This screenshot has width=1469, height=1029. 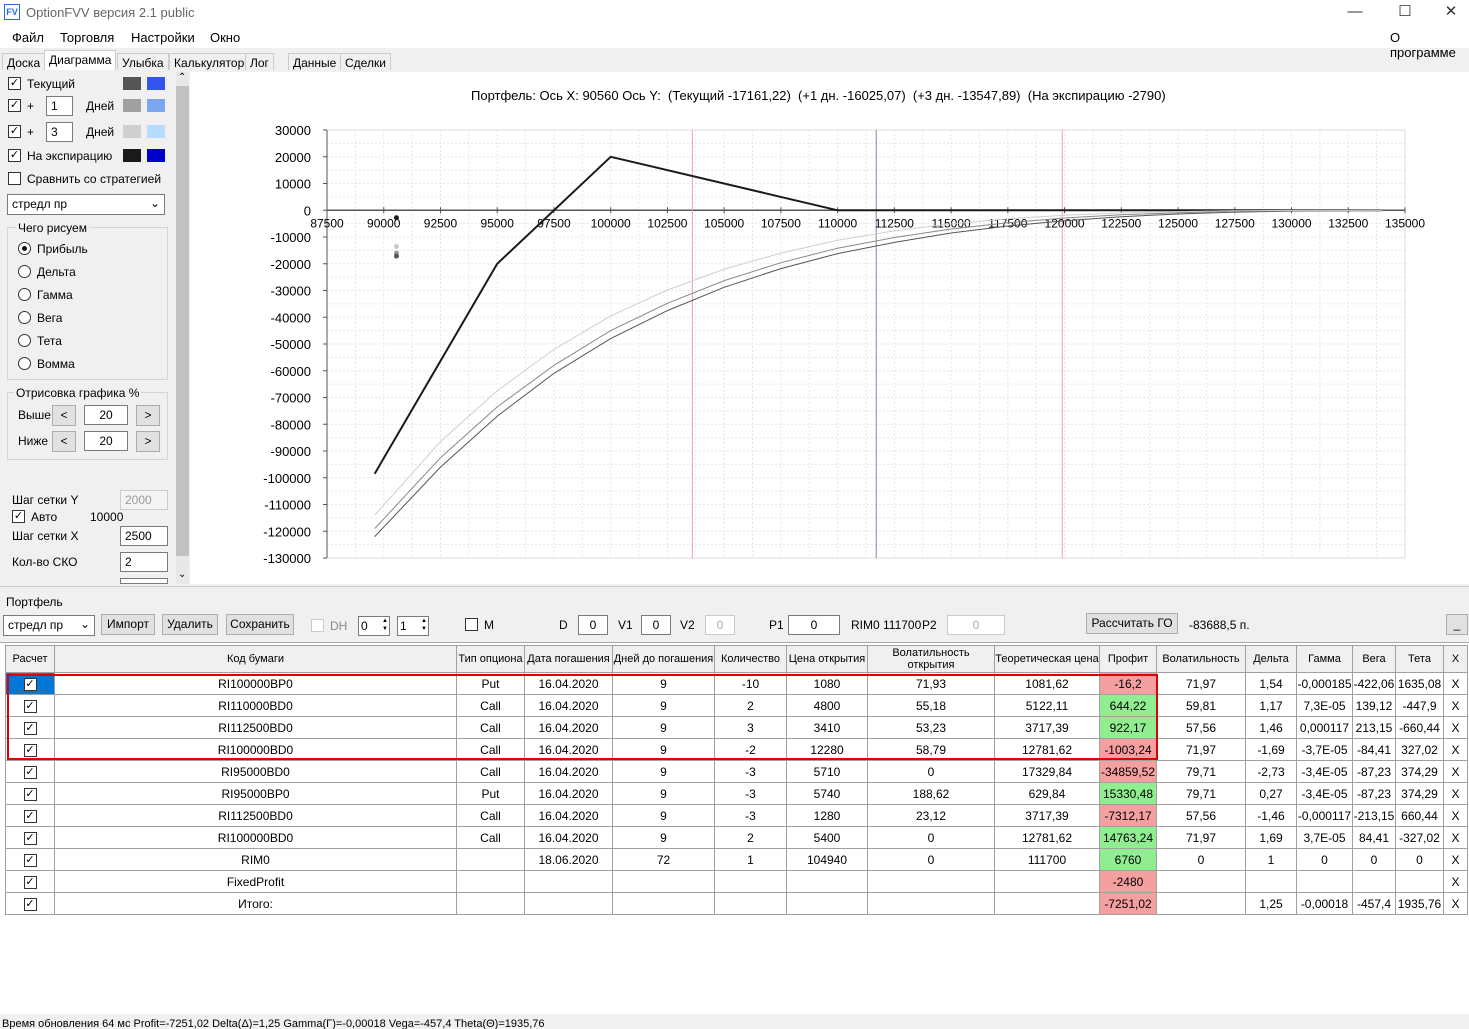 I want to click on maximize-button: ☐, so click(x=1405, y=13).